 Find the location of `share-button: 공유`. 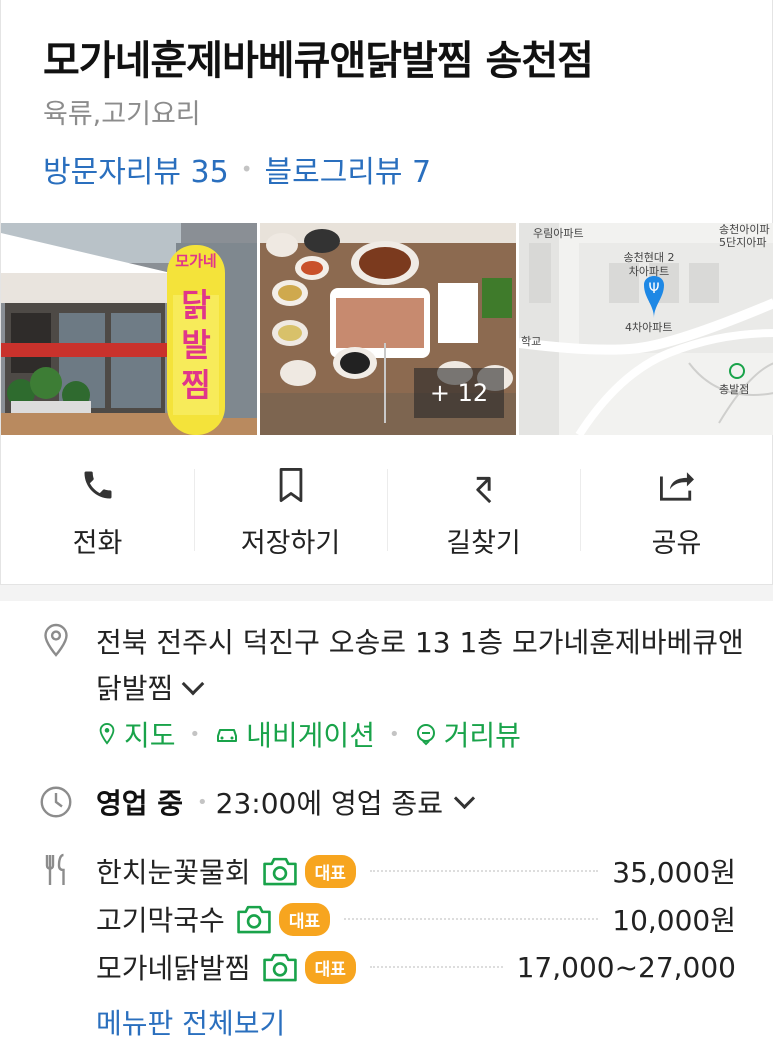

share-button: 공유 is located at coordinates (676, 511).